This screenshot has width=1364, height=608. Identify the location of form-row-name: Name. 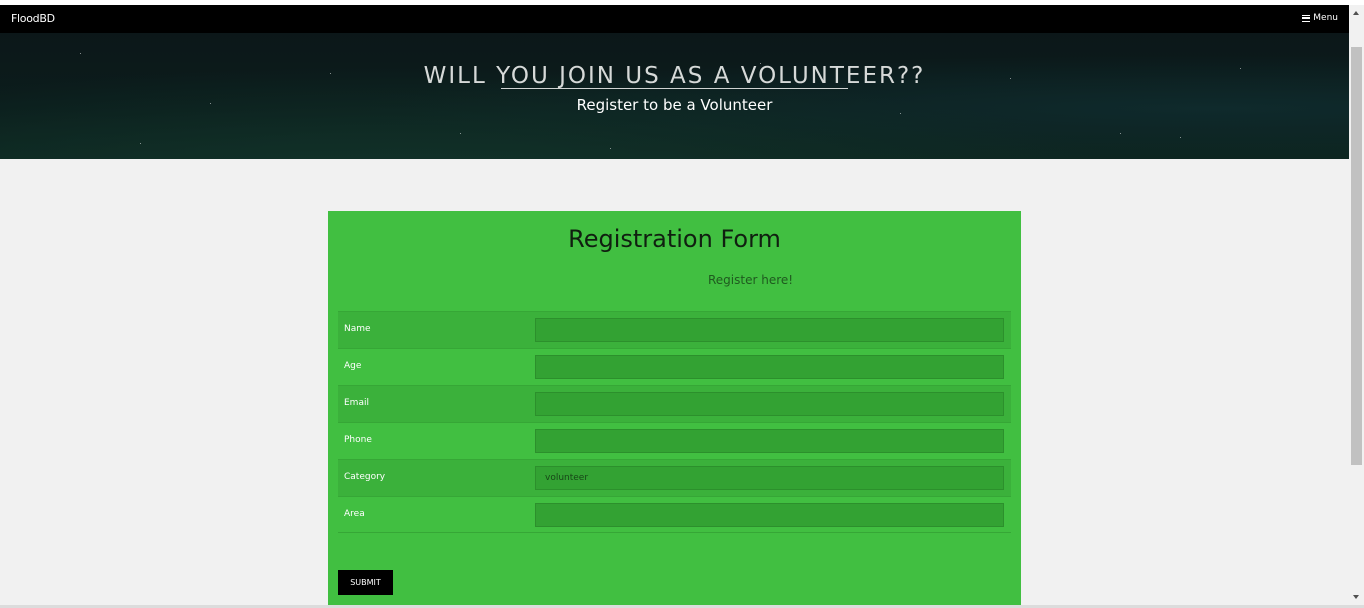
(674, 329).